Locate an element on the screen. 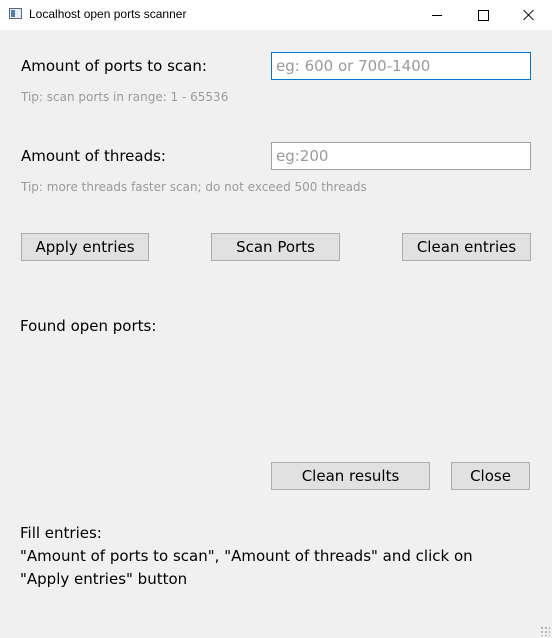  instructions-line: Fill entries: is located at coordinates (61, 533).